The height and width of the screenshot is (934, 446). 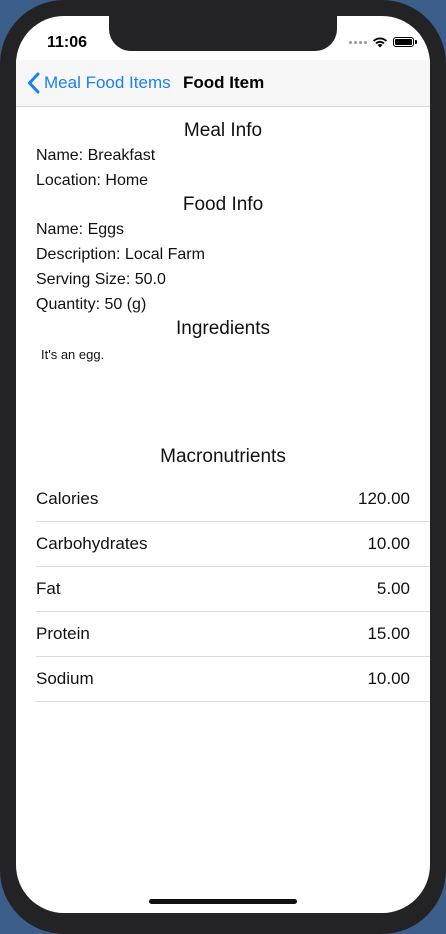 What do you see at coordinates (92, 543) in the screenshot?
I see `macro-label: Carbohydrates` at bounding box center [92, 543].